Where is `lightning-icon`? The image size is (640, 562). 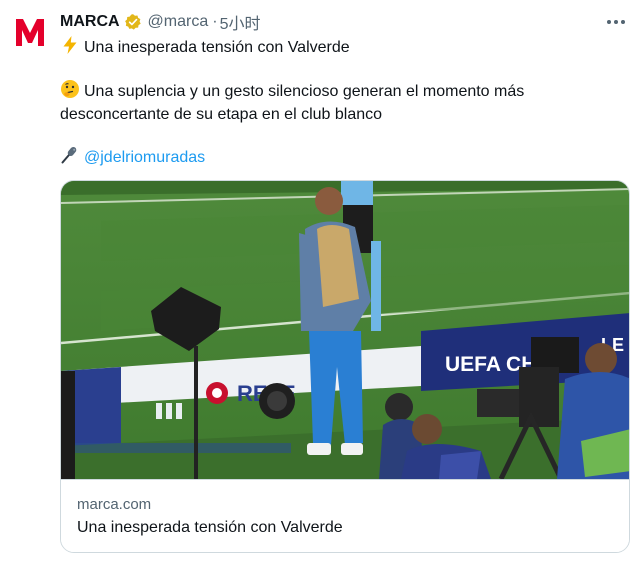
lightning-icon is located at coordinates (70, 45).